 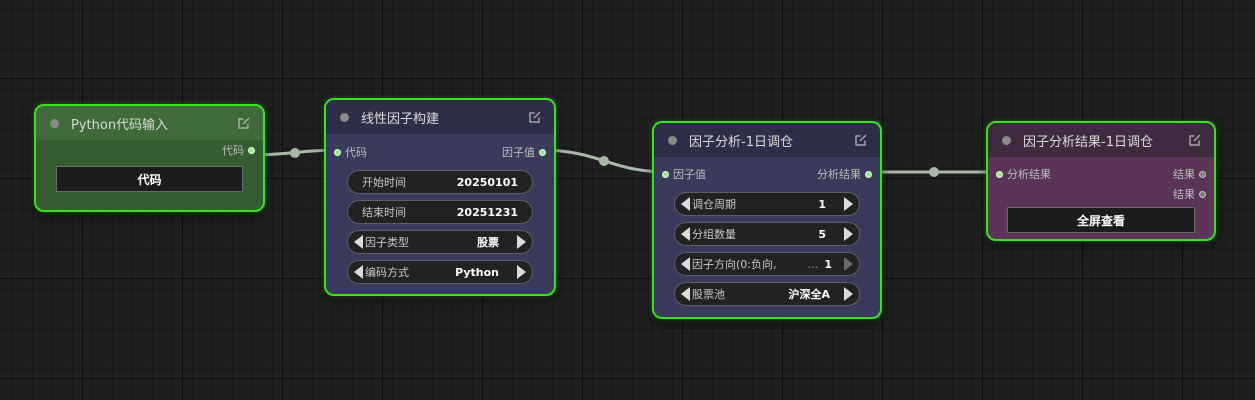 I want to click on input-label: 代码, so click(x=356, y=152).